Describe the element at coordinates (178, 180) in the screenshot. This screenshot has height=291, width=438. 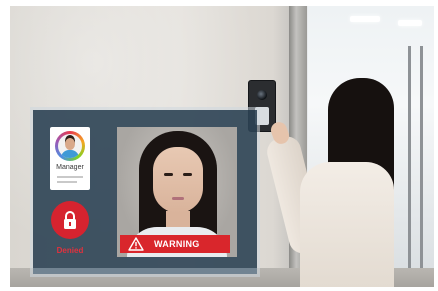
I see `photo-face` at that location.